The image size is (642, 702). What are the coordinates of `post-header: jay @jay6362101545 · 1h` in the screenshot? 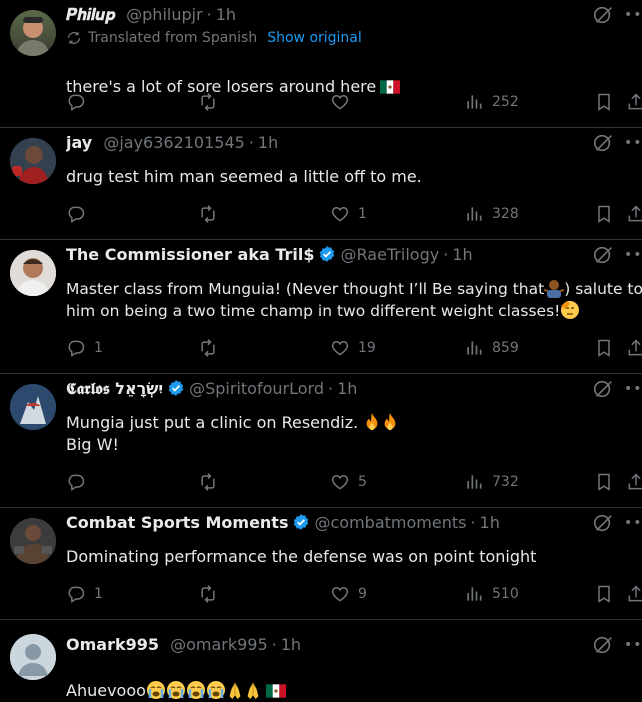 It's located at (324, 143).